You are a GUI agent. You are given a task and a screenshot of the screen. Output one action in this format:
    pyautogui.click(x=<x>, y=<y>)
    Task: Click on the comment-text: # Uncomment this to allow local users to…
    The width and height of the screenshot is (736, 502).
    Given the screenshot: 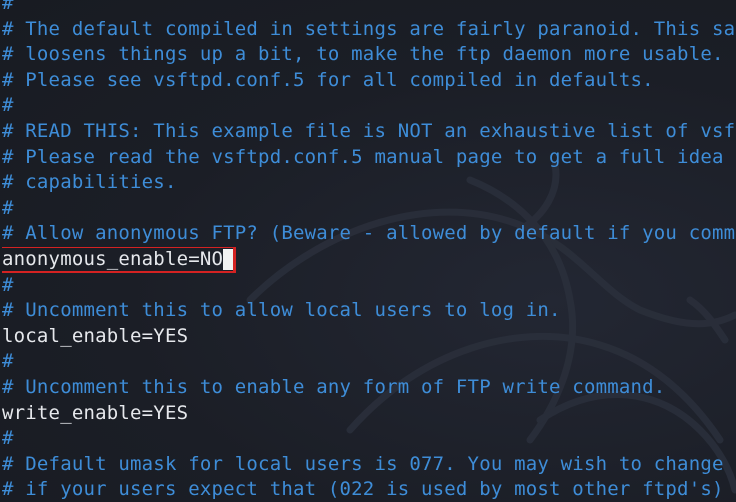 What is the action you would take?
    pyautogui.click(x=281, y=310)
    